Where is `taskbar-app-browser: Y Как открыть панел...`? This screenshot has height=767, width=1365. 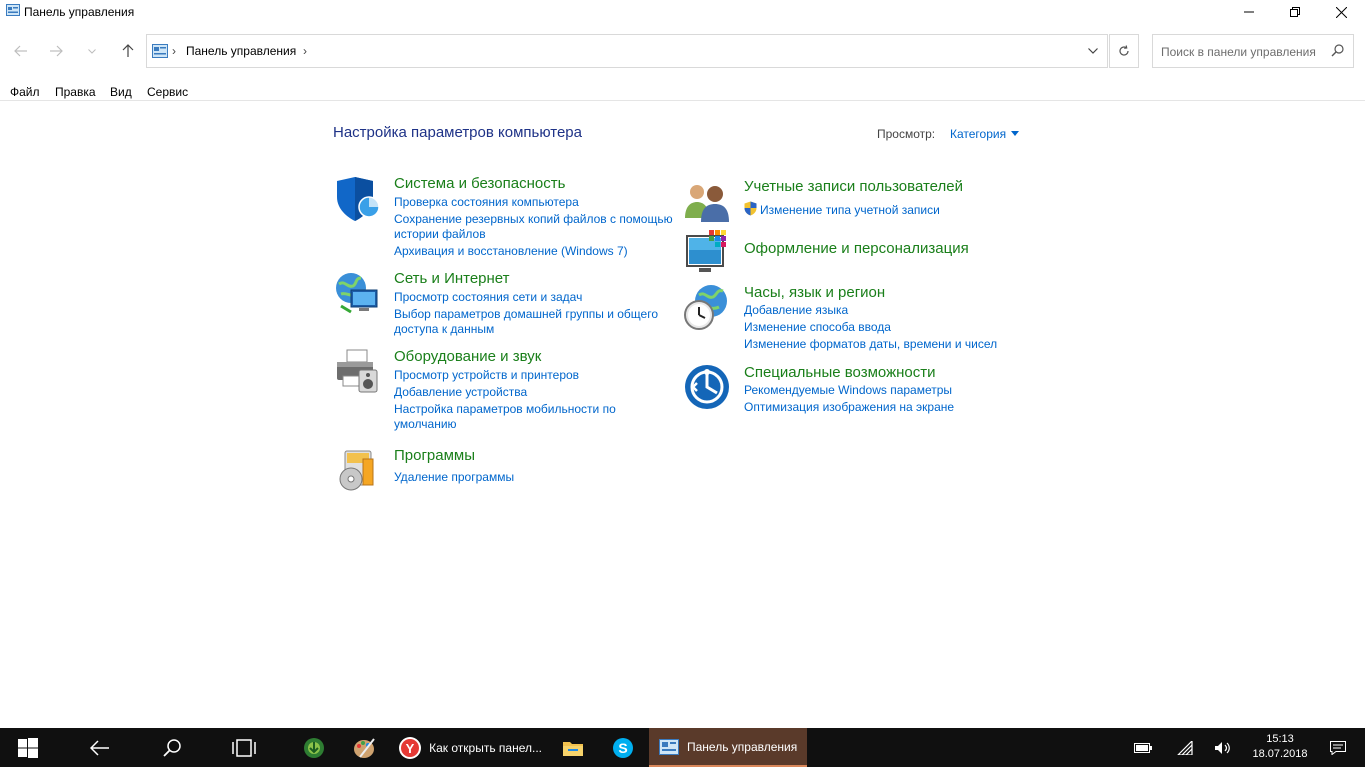 taskbar-app-browser: Y Как открыть панел... is located at coordinates (467, 747).